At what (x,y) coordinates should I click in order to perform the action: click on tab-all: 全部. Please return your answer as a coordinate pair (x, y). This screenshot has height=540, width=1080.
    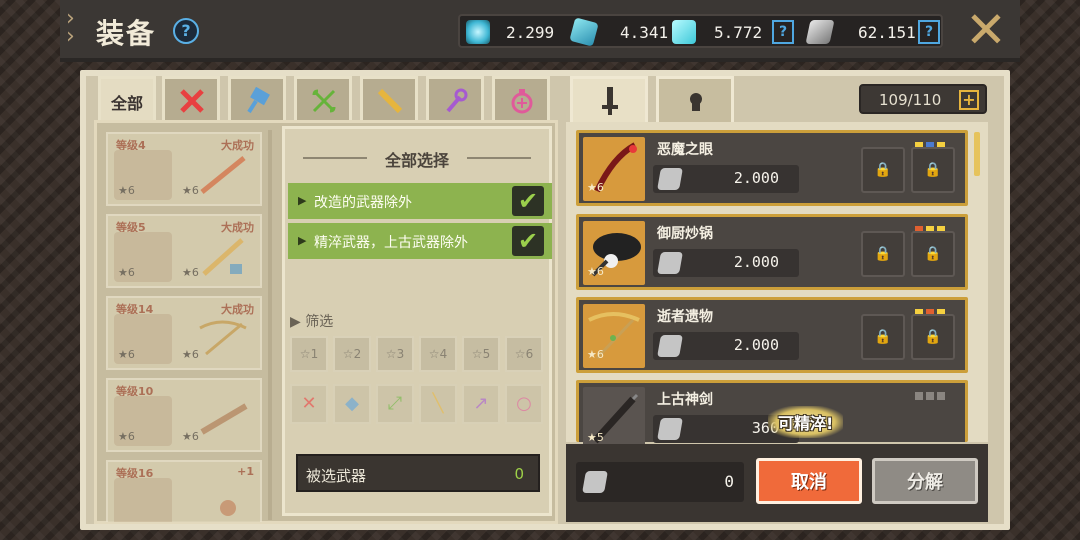
    Looking at the image, I should click on (127, 98).